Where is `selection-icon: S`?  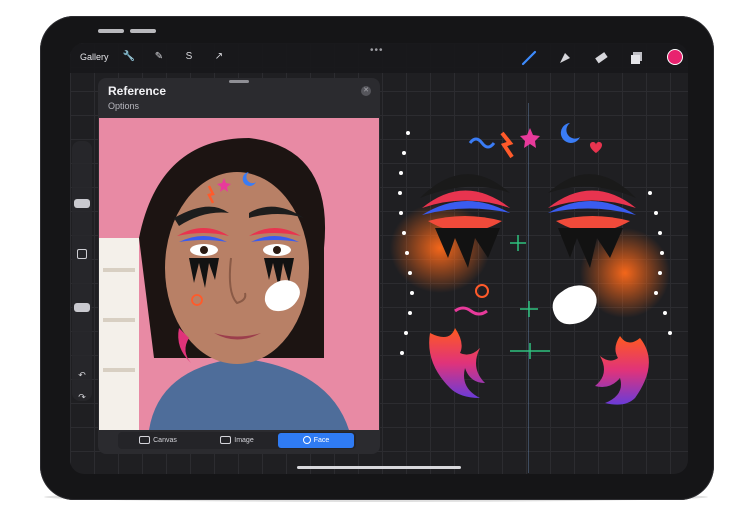
selection-icon: S is located at coordinates (189, 57).